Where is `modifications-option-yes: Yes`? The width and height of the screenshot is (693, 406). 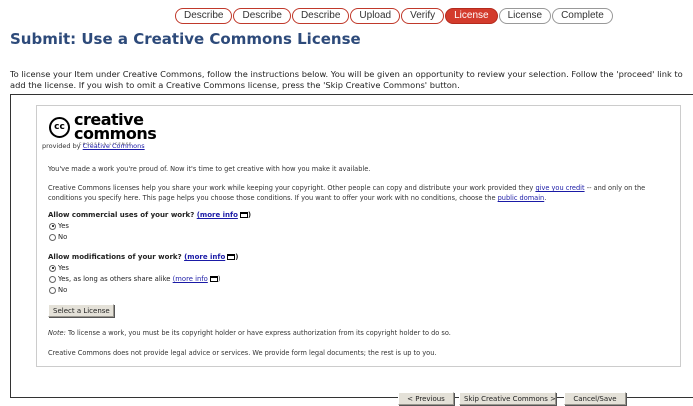 modifications-option-yes: Yes is located at coordinates (59, 268).